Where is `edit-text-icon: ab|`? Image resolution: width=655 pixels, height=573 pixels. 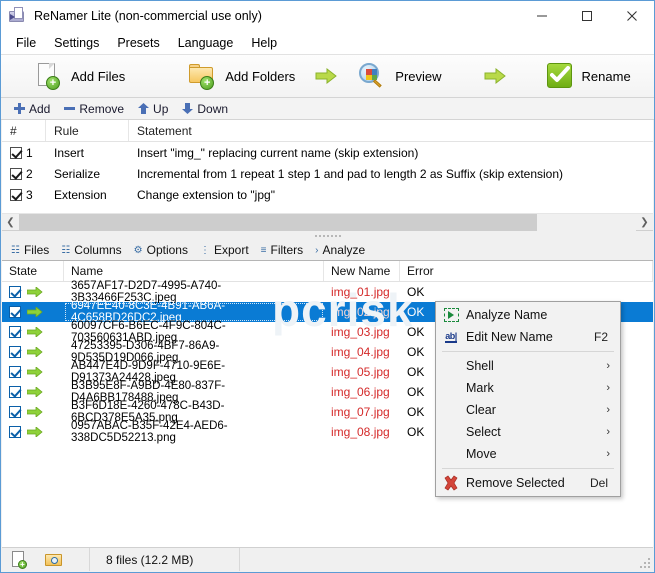
edit-text-icon: ab| is located at coordinates (451, 337).